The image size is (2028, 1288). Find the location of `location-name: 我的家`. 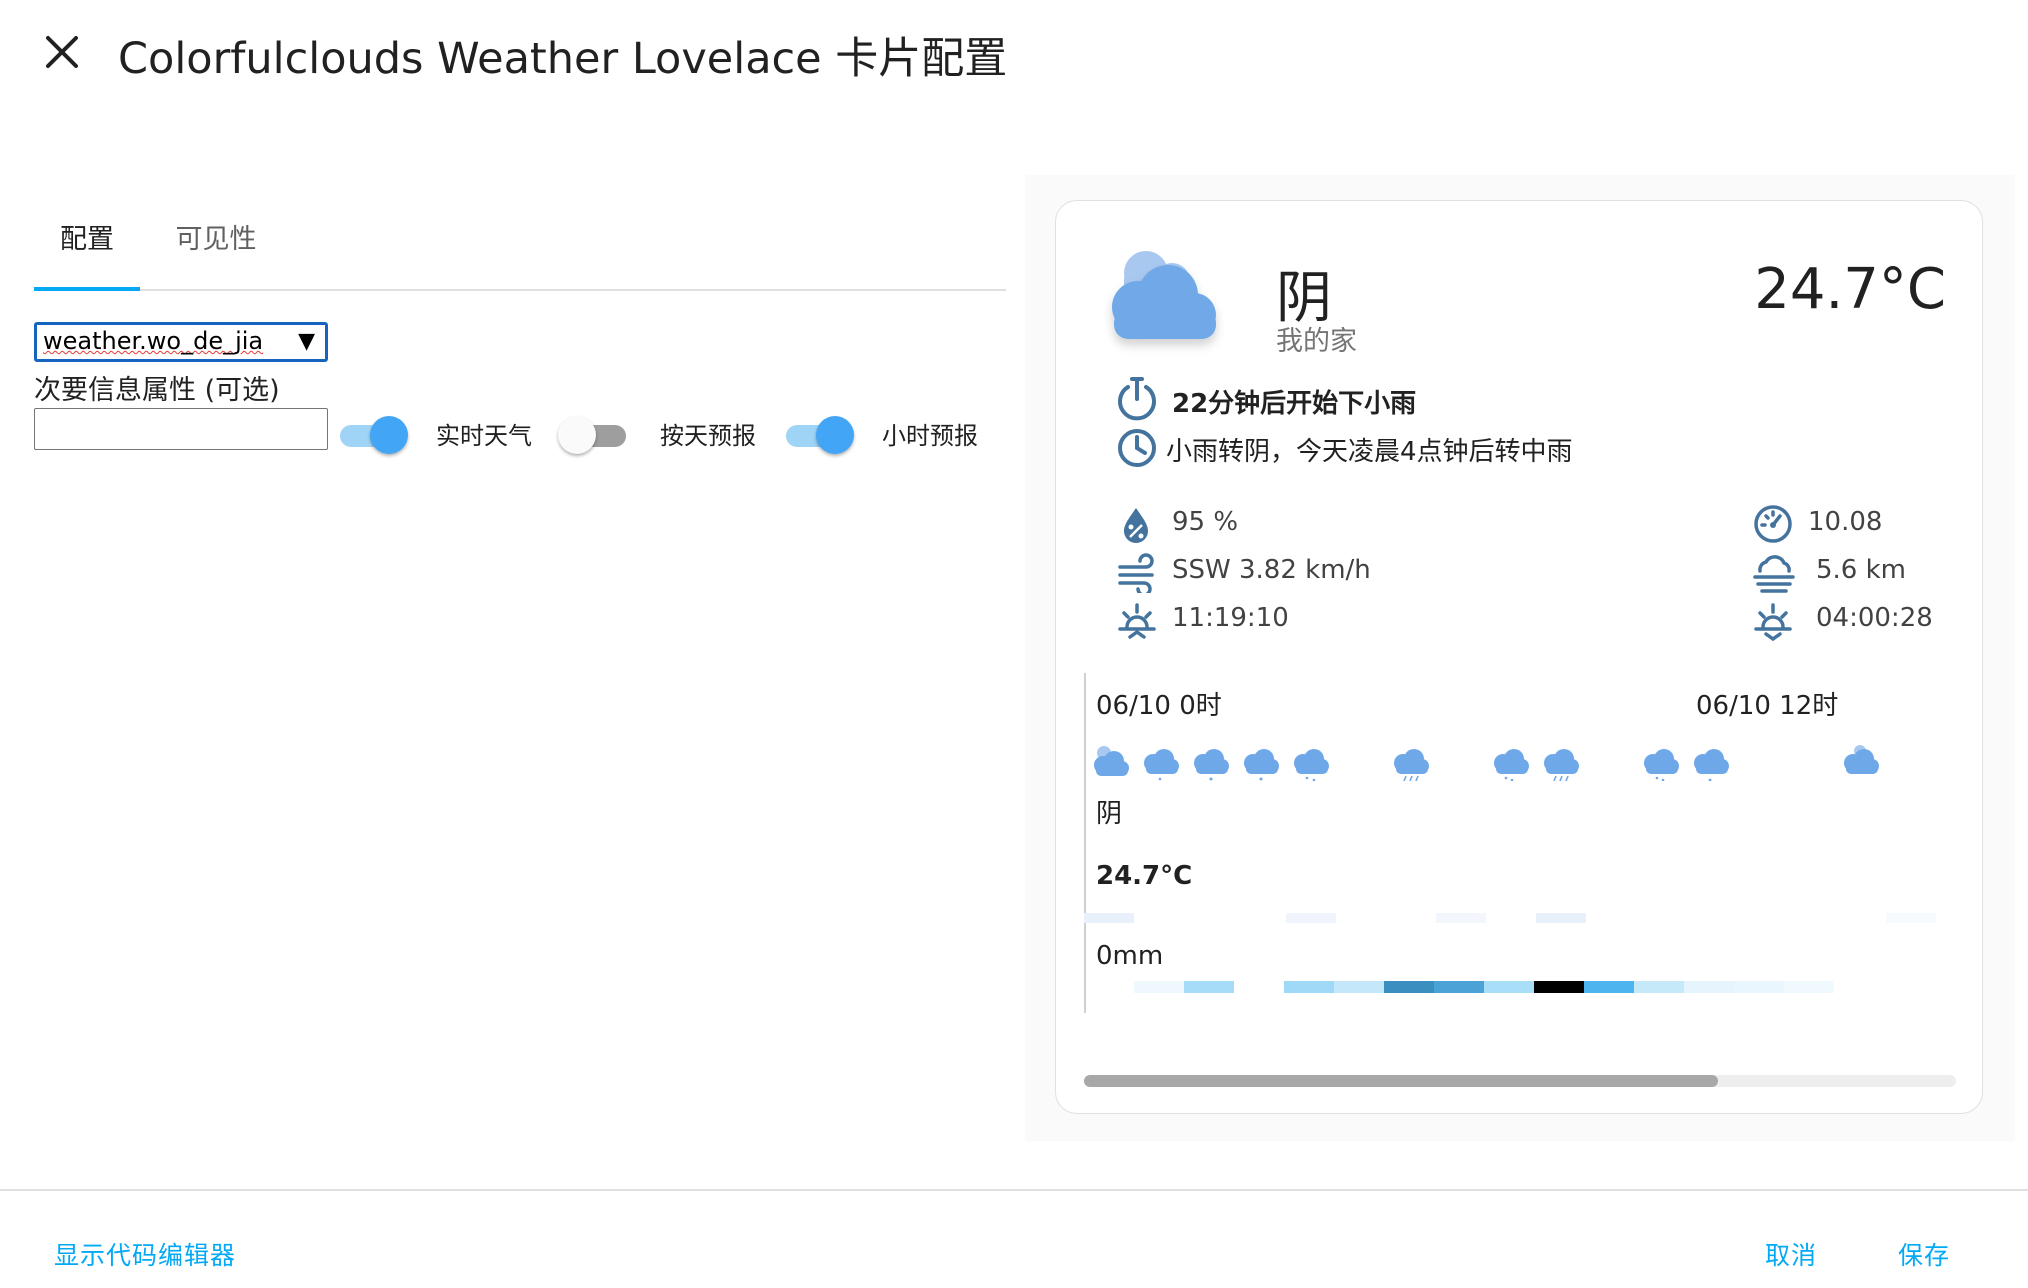

location-name: 我的家 is located at coordinates (1316, 341).